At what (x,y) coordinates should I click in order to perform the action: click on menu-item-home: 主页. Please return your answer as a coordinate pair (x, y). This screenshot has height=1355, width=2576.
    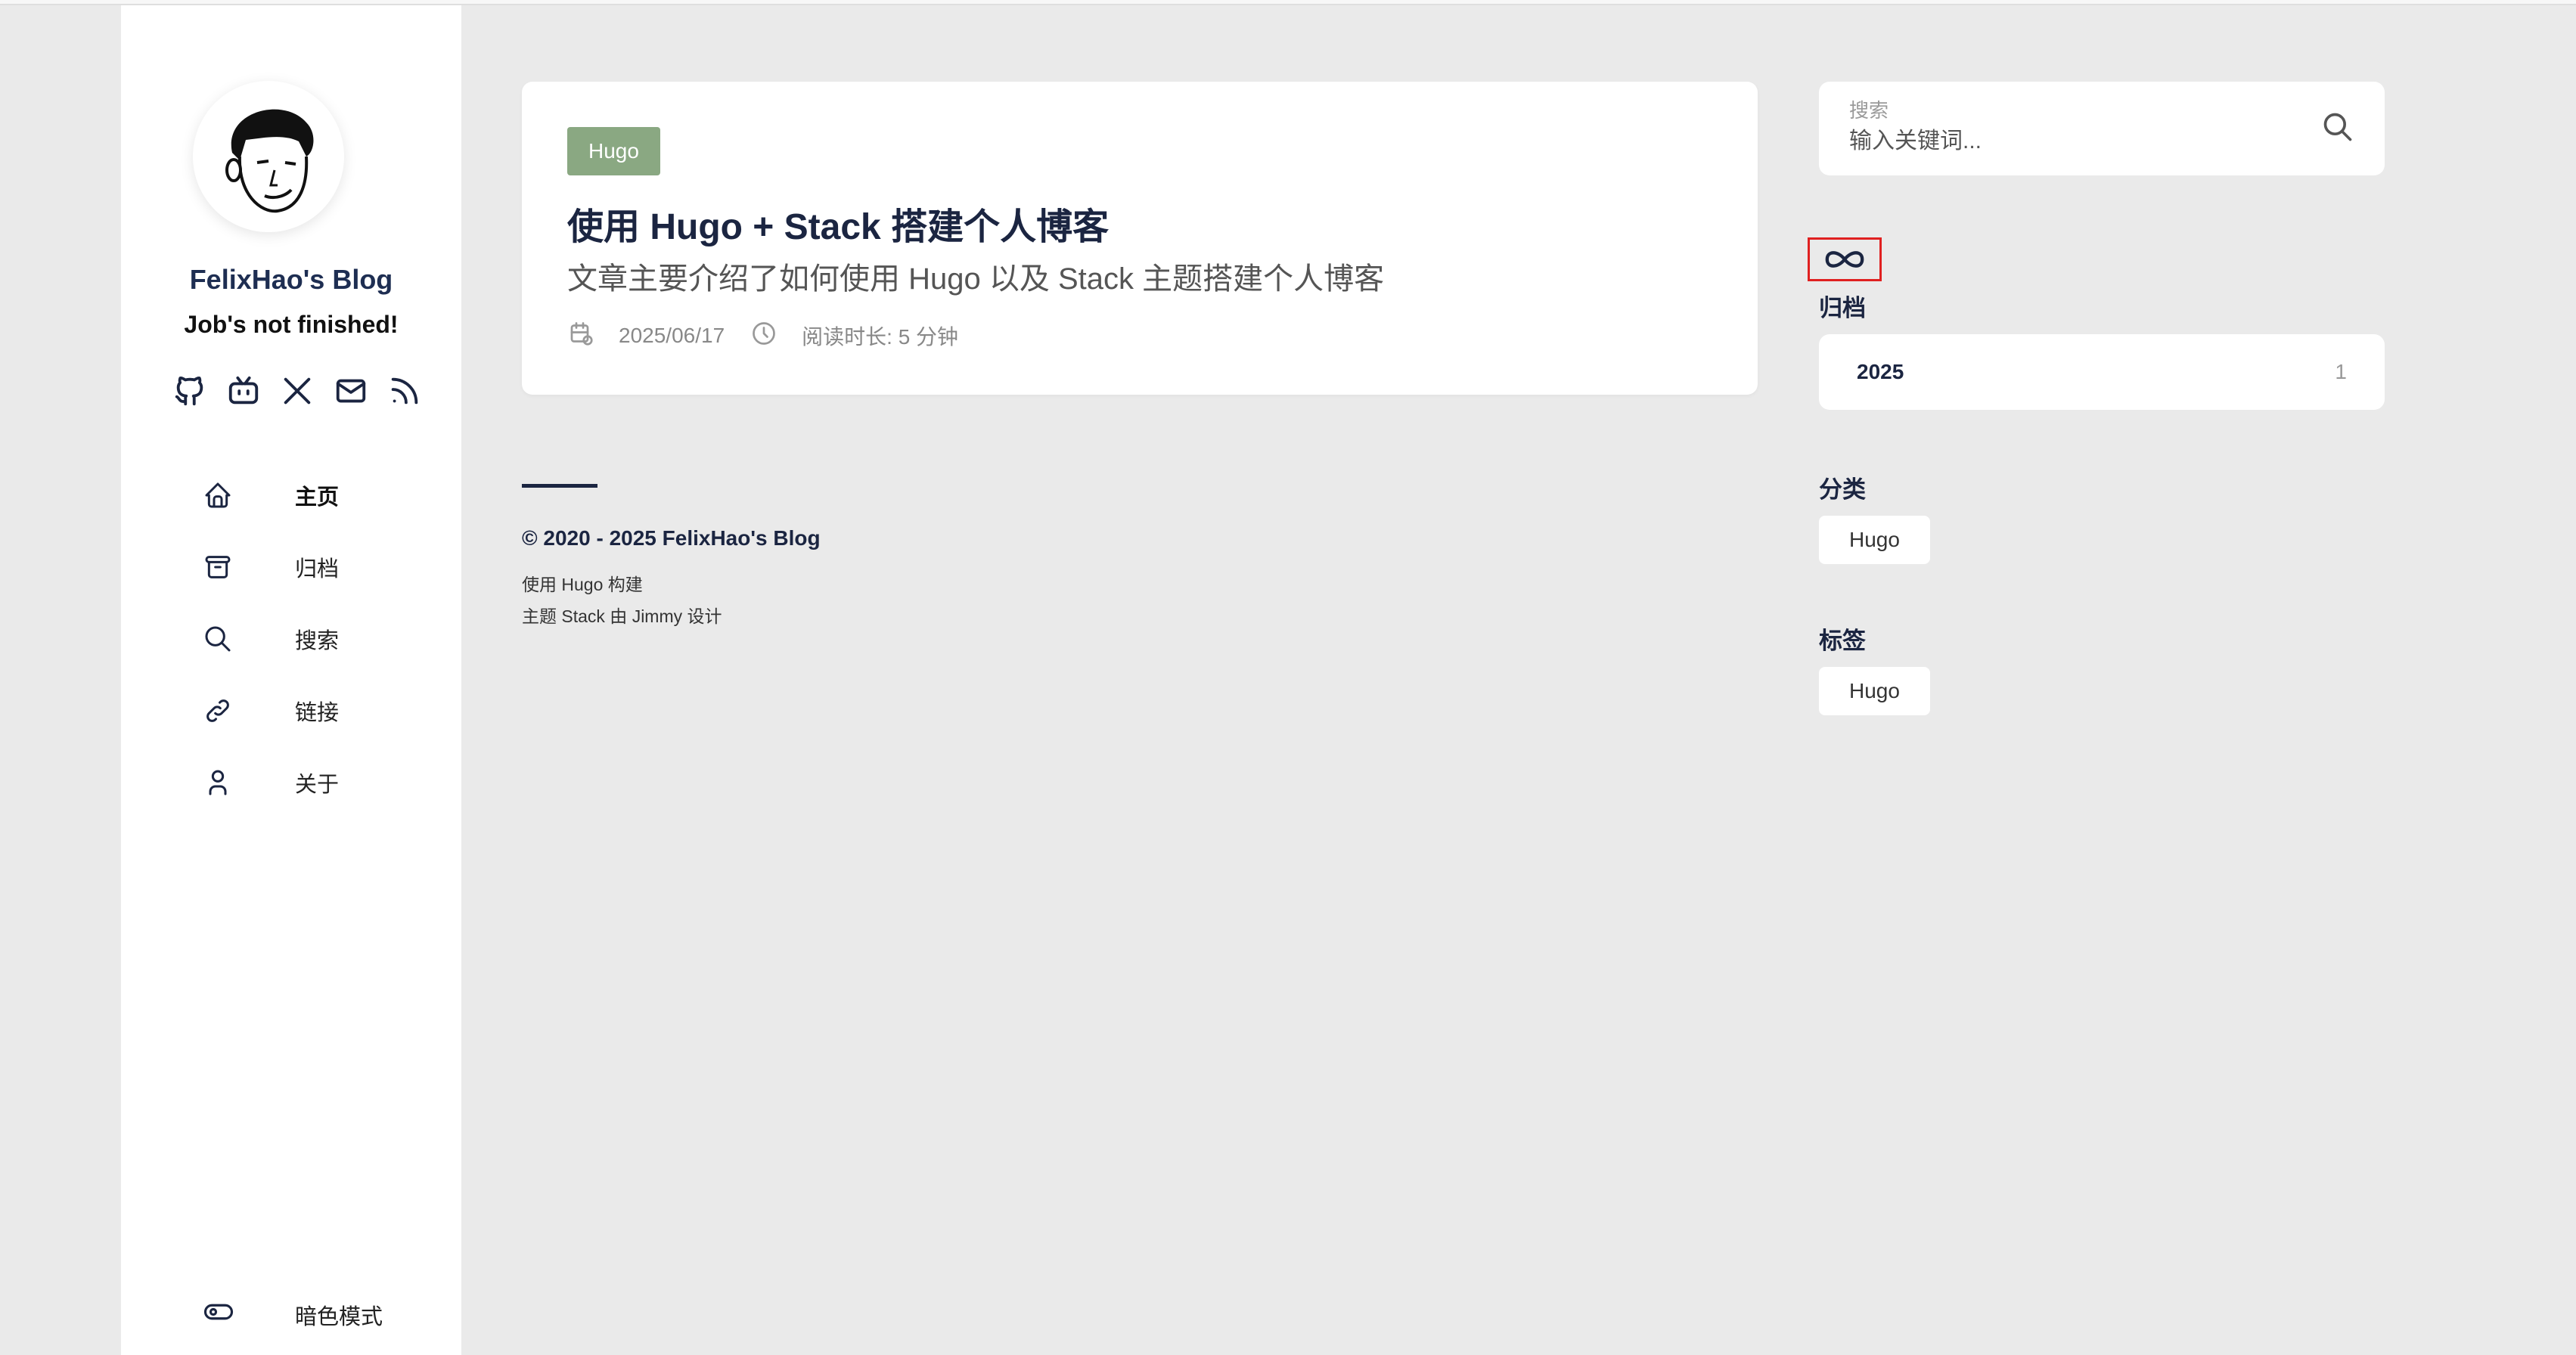
    Looking at the image, I should click on (291, 495).